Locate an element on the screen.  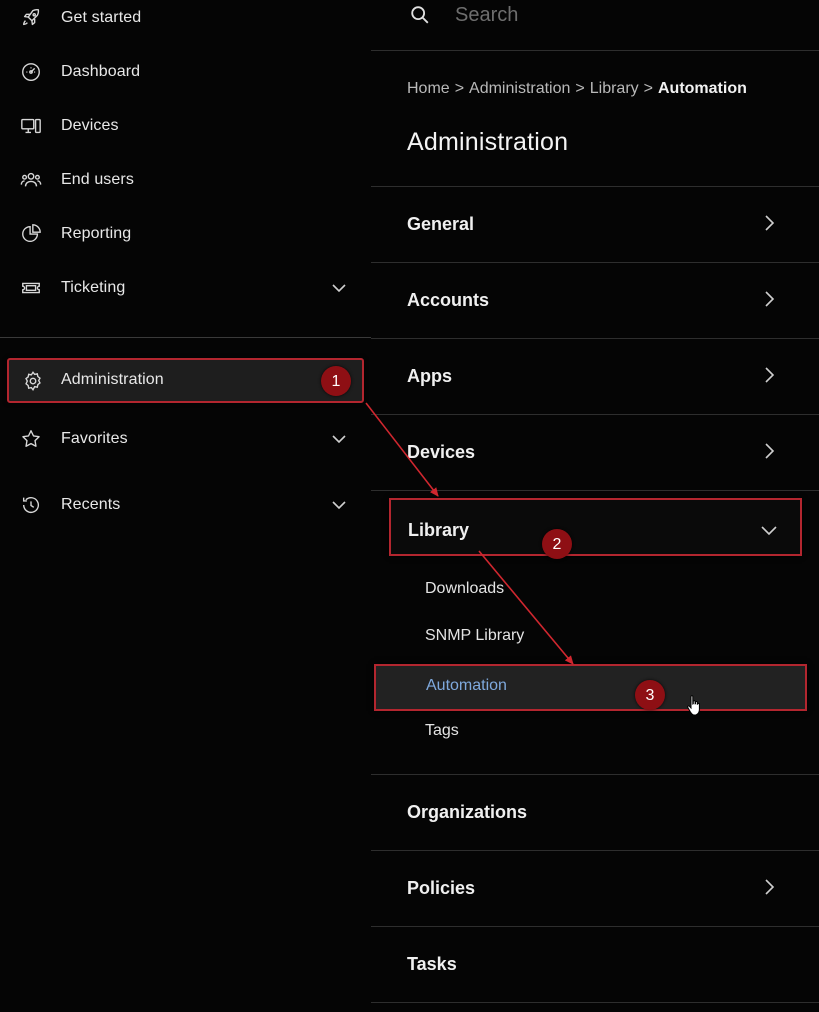
star-icon is located at coordinates (31, 439).